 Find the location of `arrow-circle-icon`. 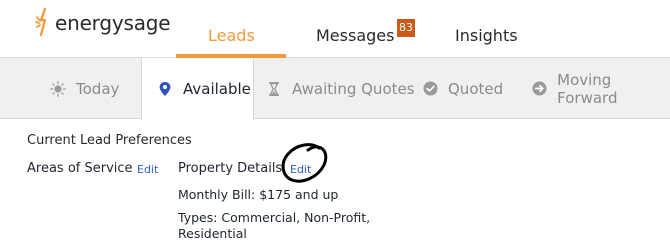

arrow-circle-icon is located at coordinates (539, 89).